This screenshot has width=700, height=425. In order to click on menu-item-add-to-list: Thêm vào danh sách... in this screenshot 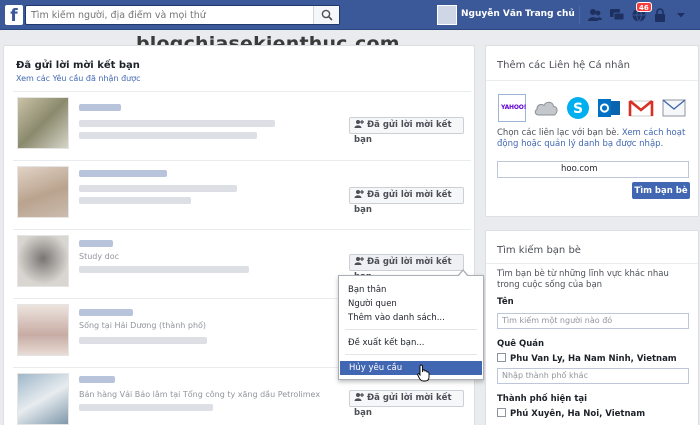, I will do `click(411, 318)`.